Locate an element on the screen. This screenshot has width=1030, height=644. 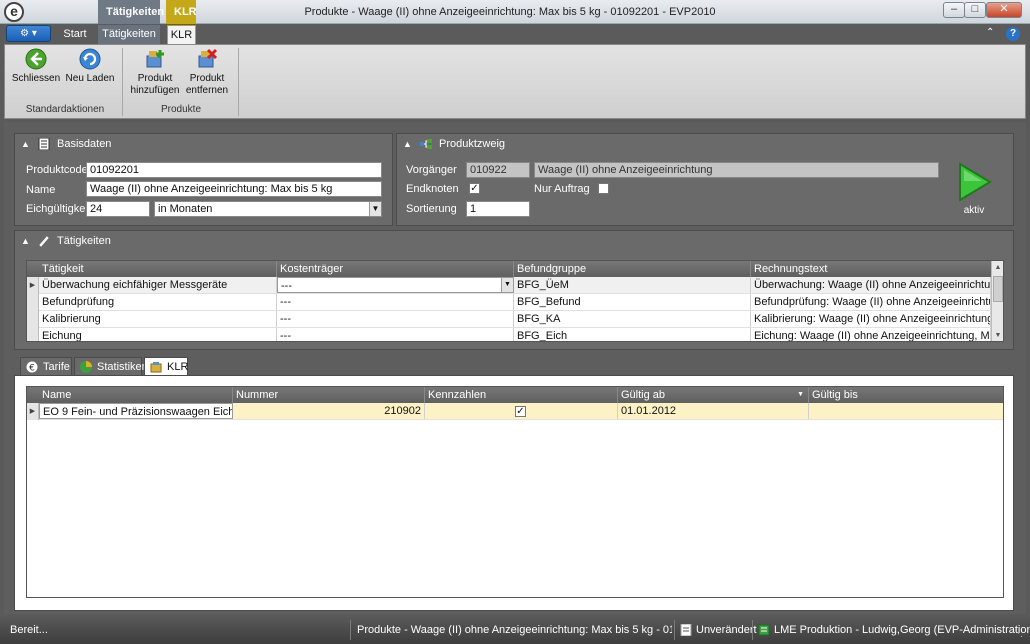
minimize-button: – is located at coordinates (954, 10).